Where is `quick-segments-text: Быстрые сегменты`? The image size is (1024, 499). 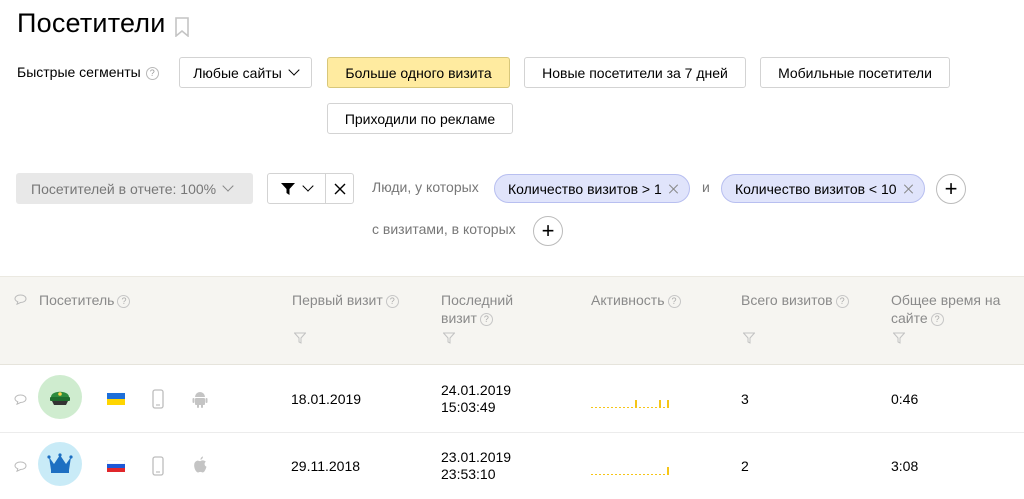 quick-segments-text: Быстрые сегменты is located at coordinates (79, 72).